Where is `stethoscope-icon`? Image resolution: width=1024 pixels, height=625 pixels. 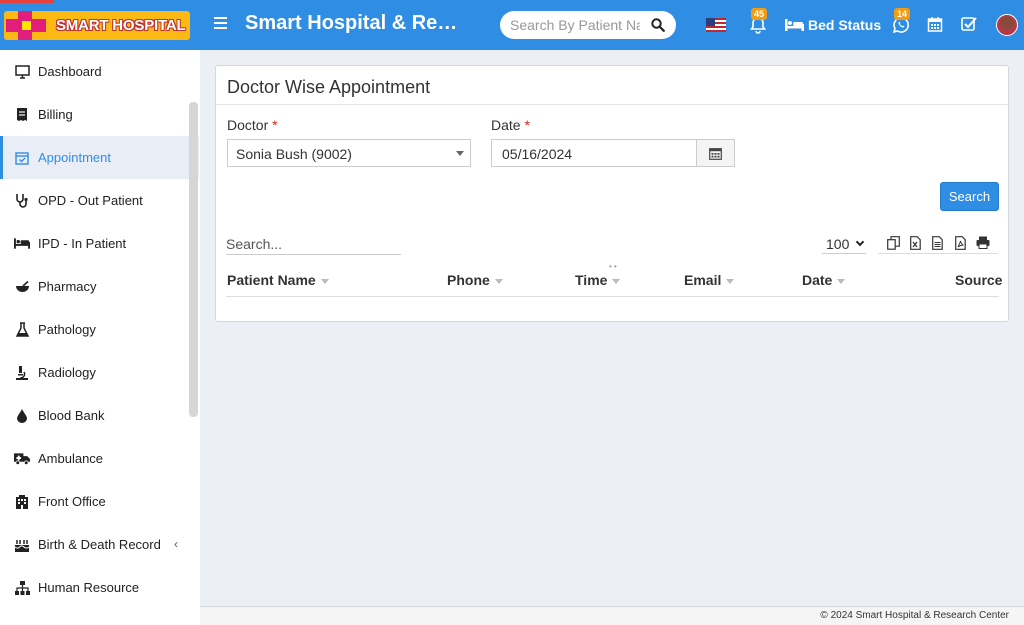
stethoscope-icon is located at coordinates (22, 201).